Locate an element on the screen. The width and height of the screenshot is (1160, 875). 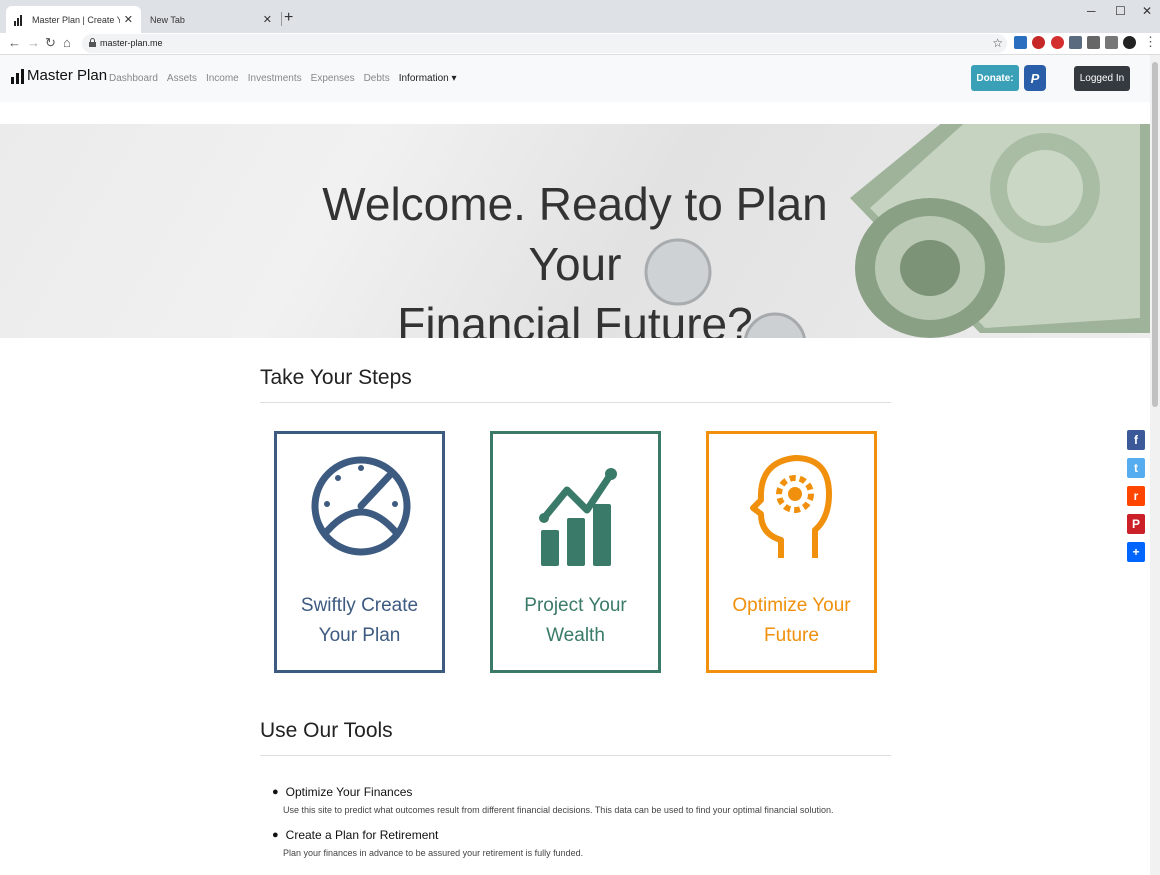
tools-heading: Use Our Tools is located at coordinates (326, 730).